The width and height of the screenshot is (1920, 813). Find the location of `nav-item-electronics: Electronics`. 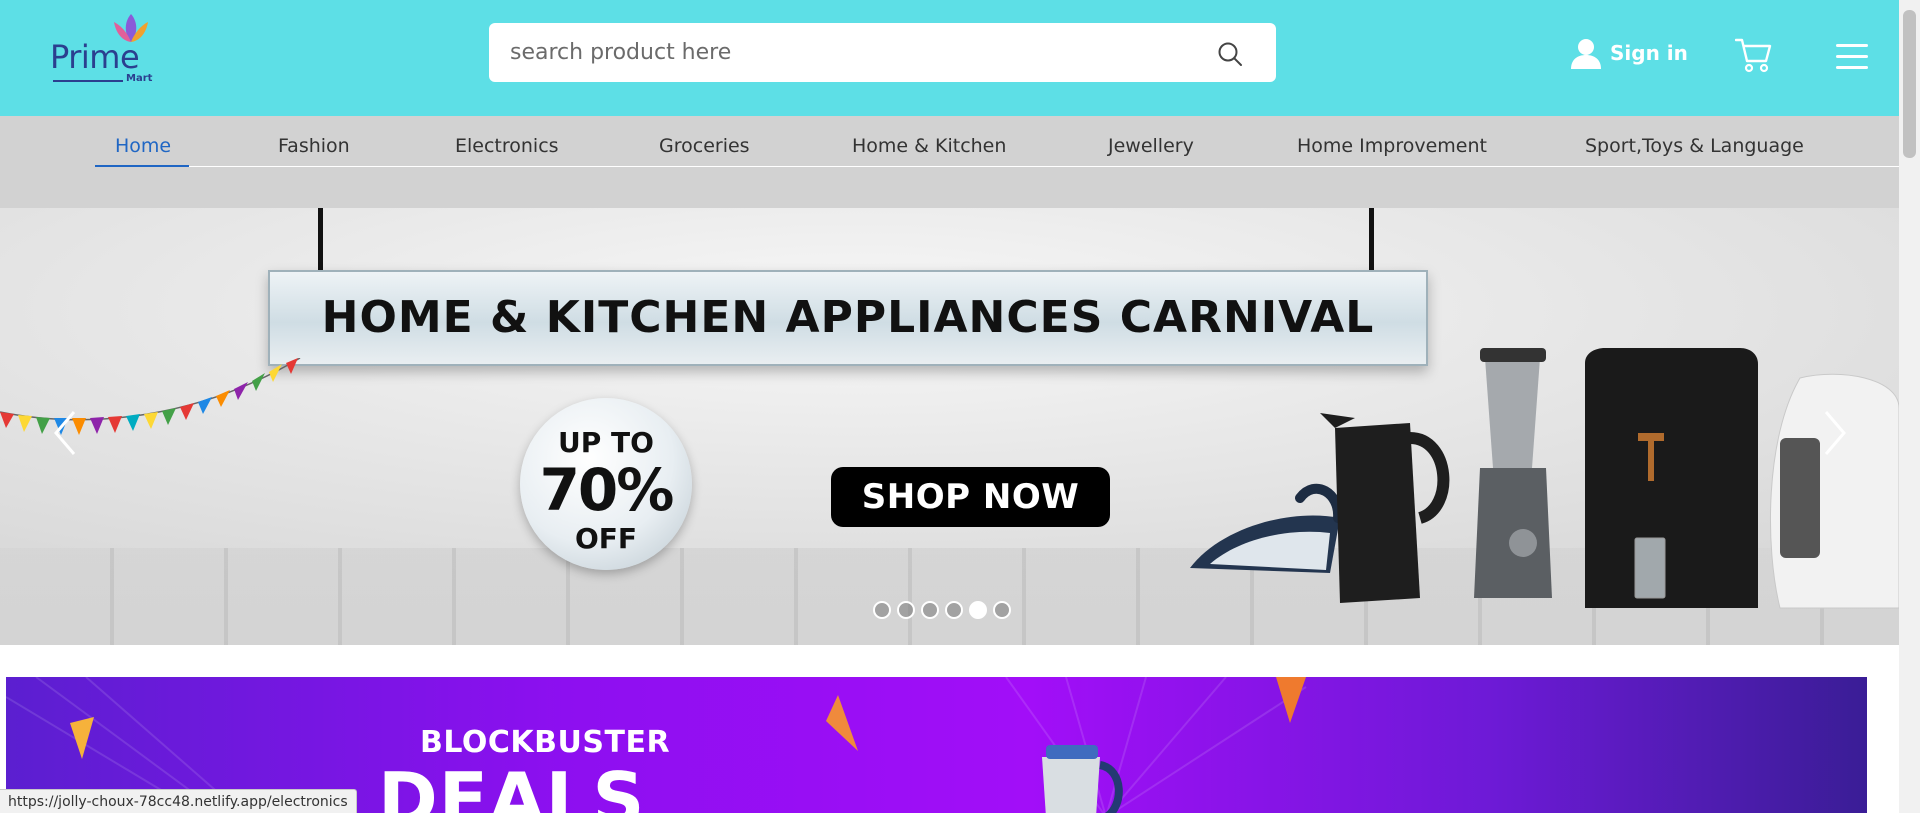

nav-item-electronics: Electronics is located at coordinates (507, 146).